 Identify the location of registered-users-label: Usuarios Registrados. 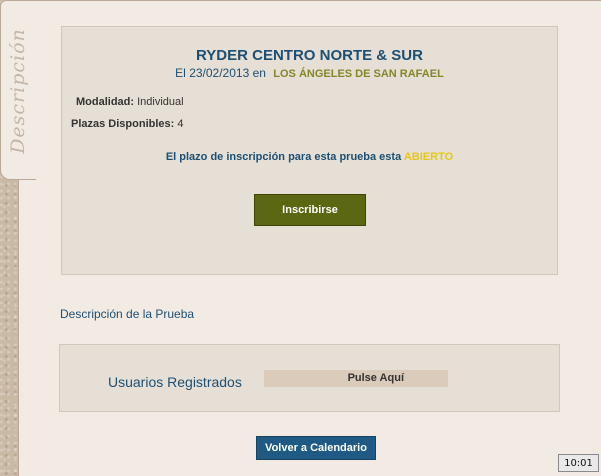
(175, 382).